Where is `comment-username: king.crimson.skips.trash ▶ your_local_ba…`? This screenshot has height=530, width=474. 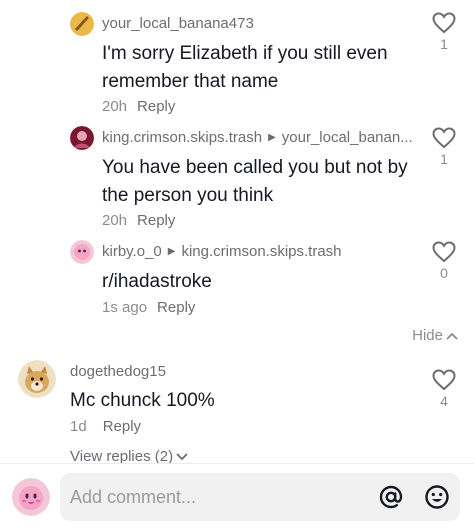
comment-username: king.crimson.skips.trash ▶ your_local_ba… is located at coordinates (257, 137).